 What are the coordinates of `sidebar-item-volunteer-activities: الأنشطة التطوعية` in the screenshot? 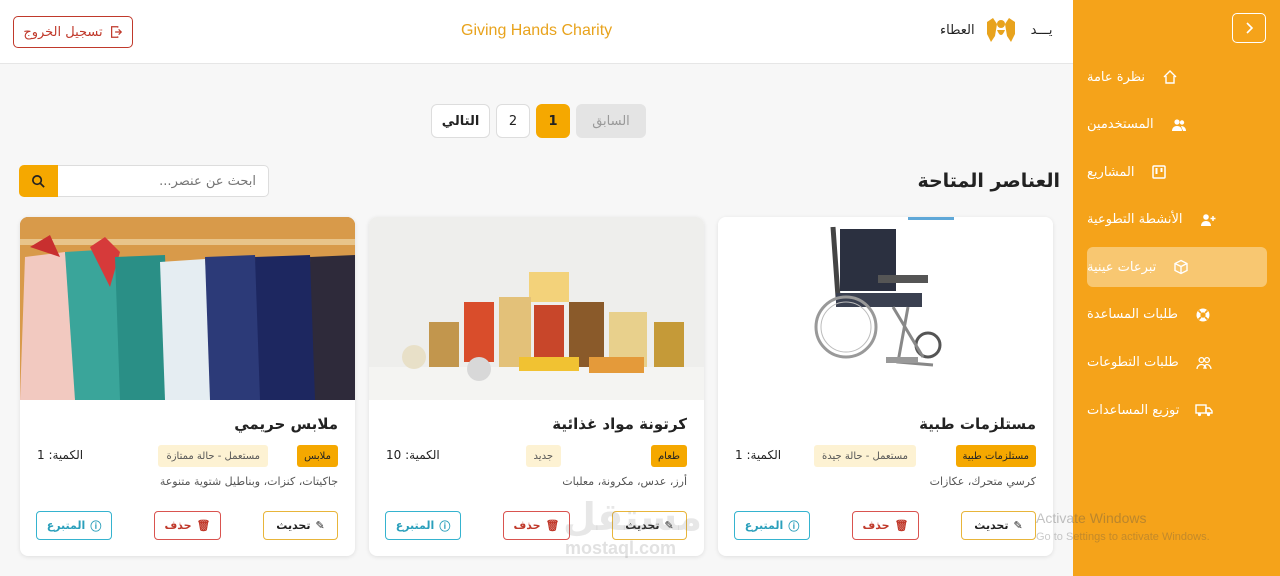 It's located at (1177, 220).